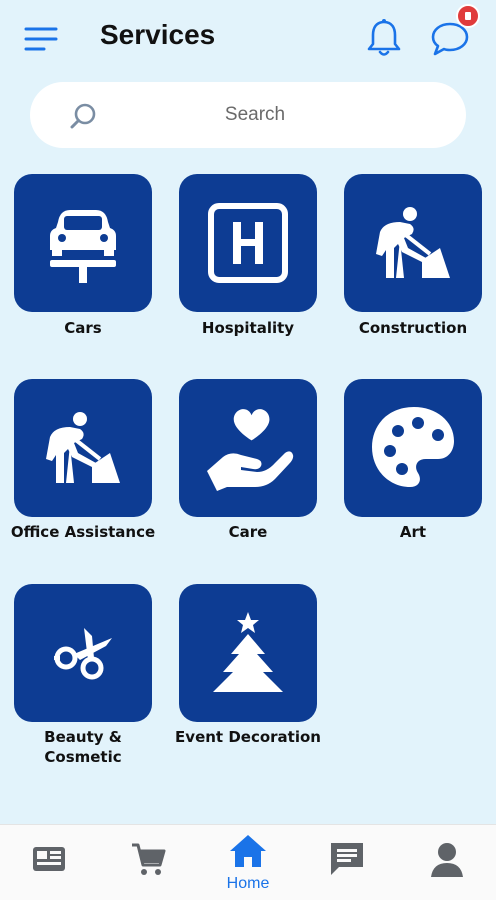 The image size is (496, 900). I want to click on christmas-tree-icon, so click(248, 652).